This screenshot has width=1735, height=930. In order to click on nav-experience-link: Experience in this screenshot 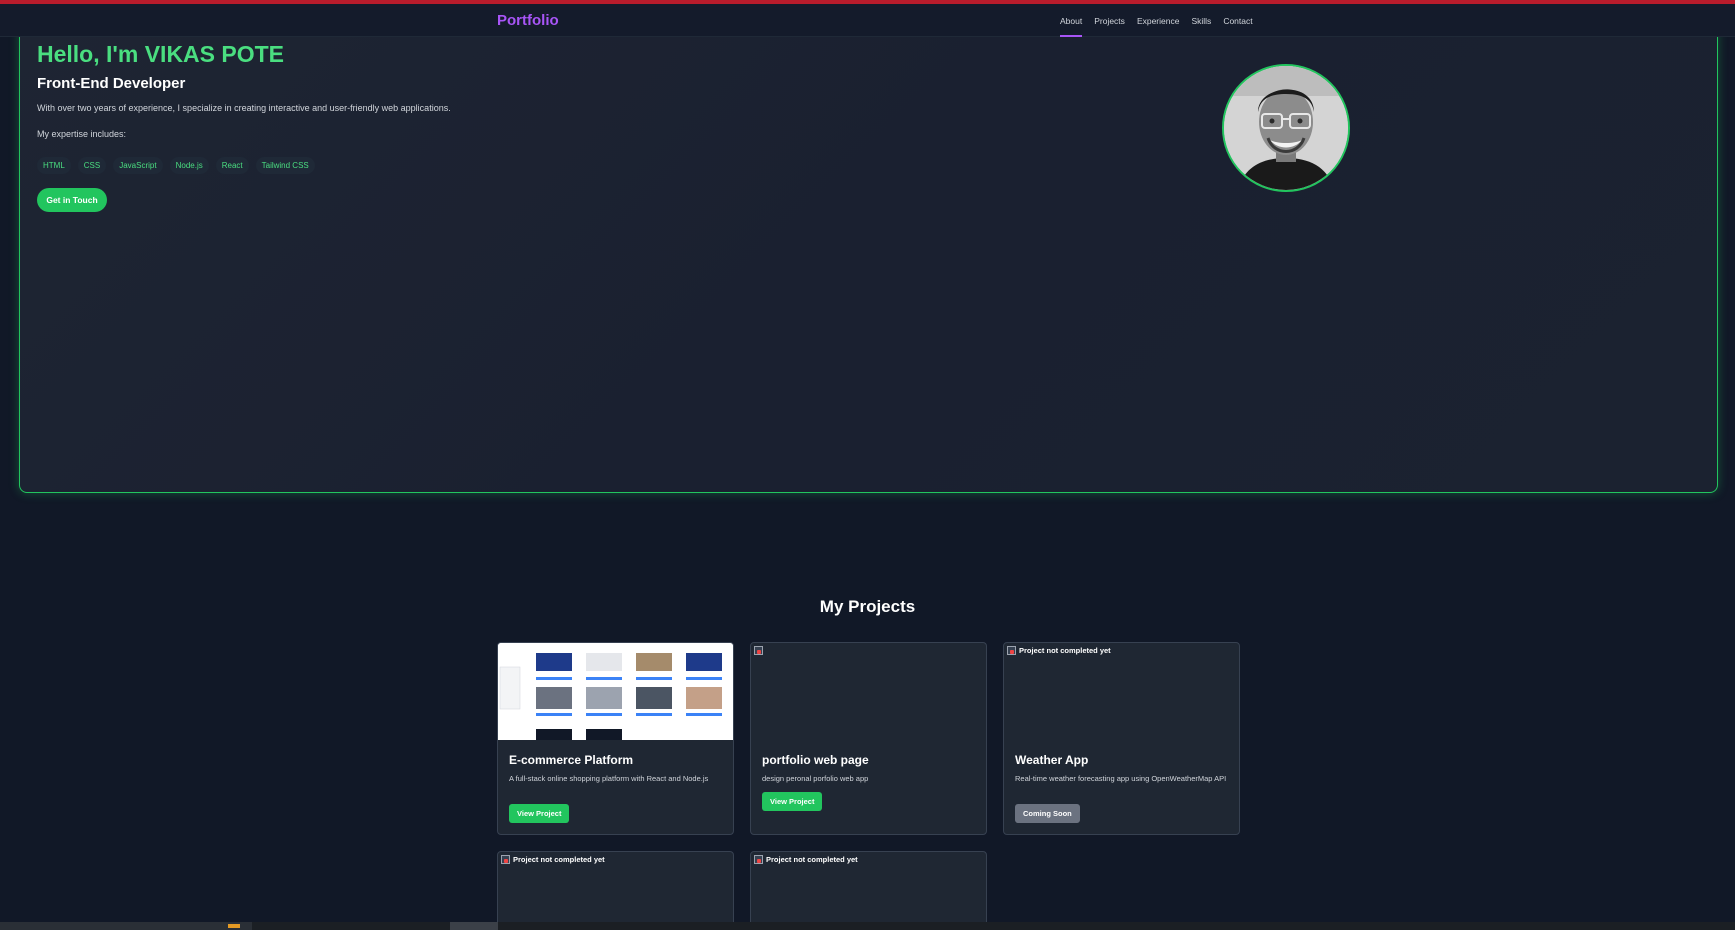, I will do `click(1158, 21)`.